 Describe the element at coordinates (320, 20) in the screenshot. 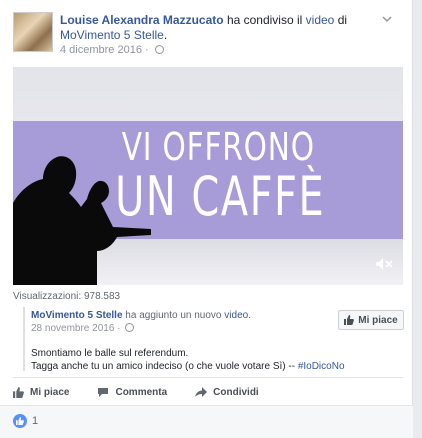

I see `video-link: video` at that location.